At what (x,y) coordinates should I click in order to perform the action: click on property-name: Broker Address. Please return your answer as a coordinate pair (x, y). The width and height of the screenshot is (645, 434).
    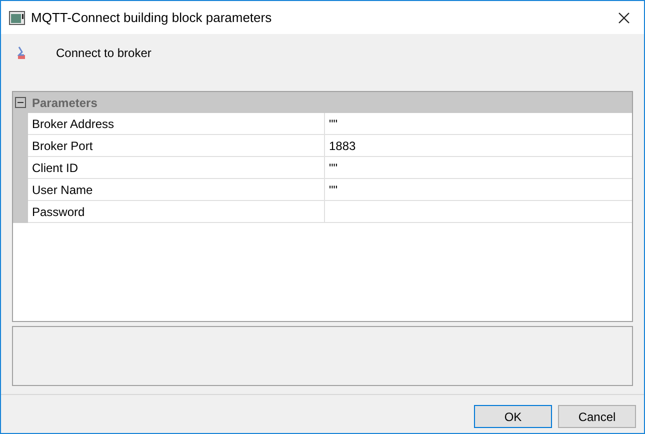
    Looking at the image, I should click on (176, 124).